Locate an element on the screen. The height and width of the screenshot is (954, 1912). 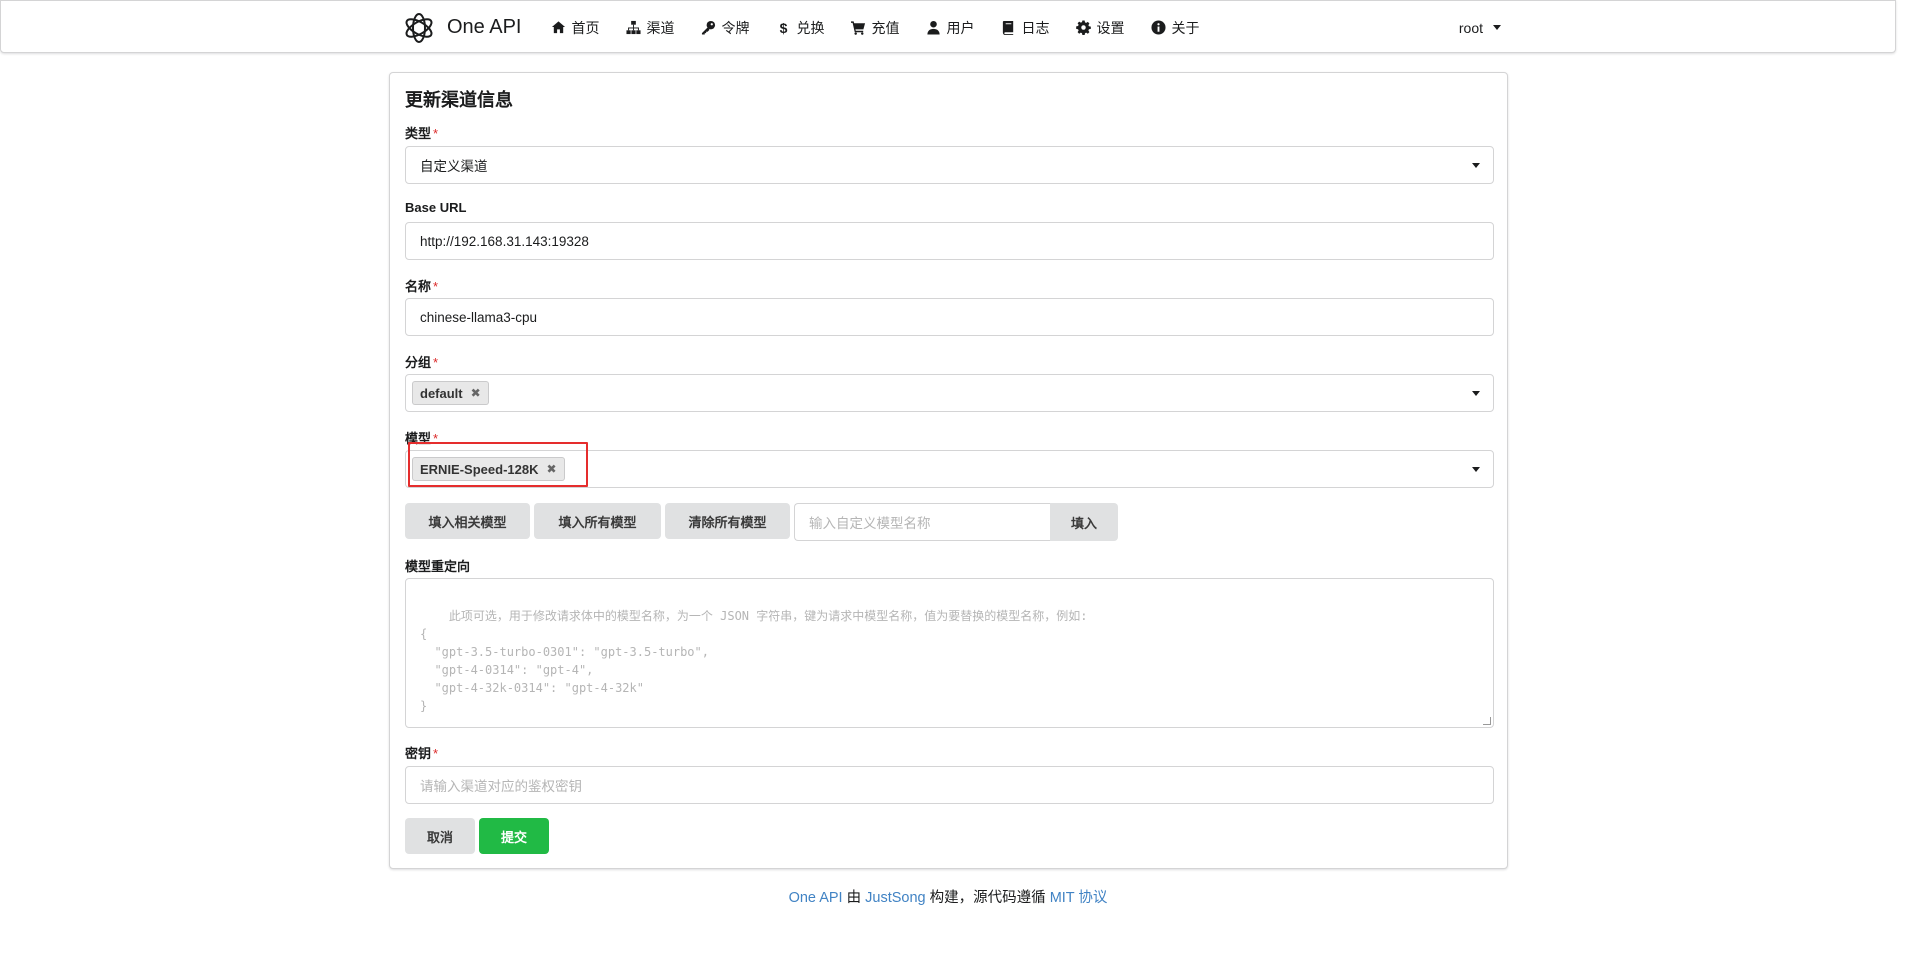
dollar-icon: $ is located at coordinates (783, 27).